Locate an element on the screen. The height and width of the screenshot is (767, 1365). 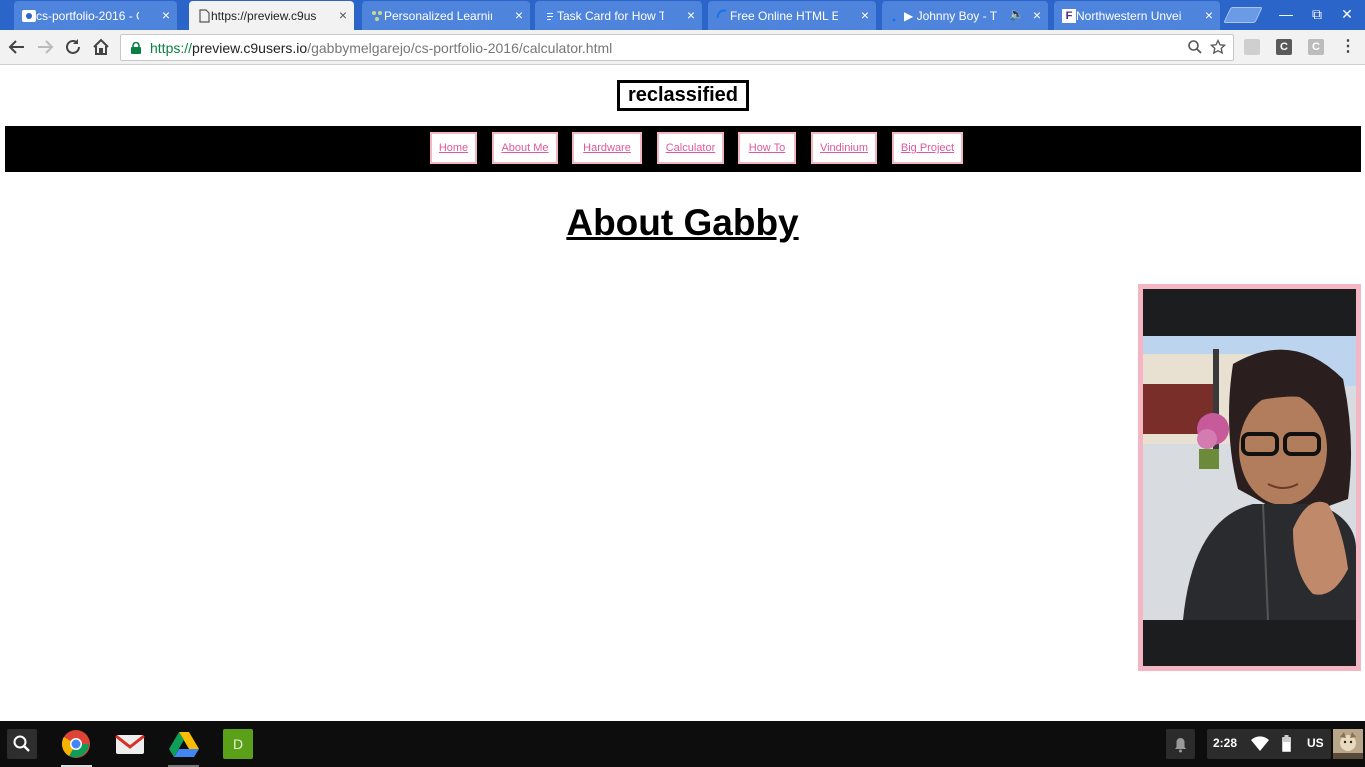
nav-link-hardware: Hardware is located at coordinates (607, 148).